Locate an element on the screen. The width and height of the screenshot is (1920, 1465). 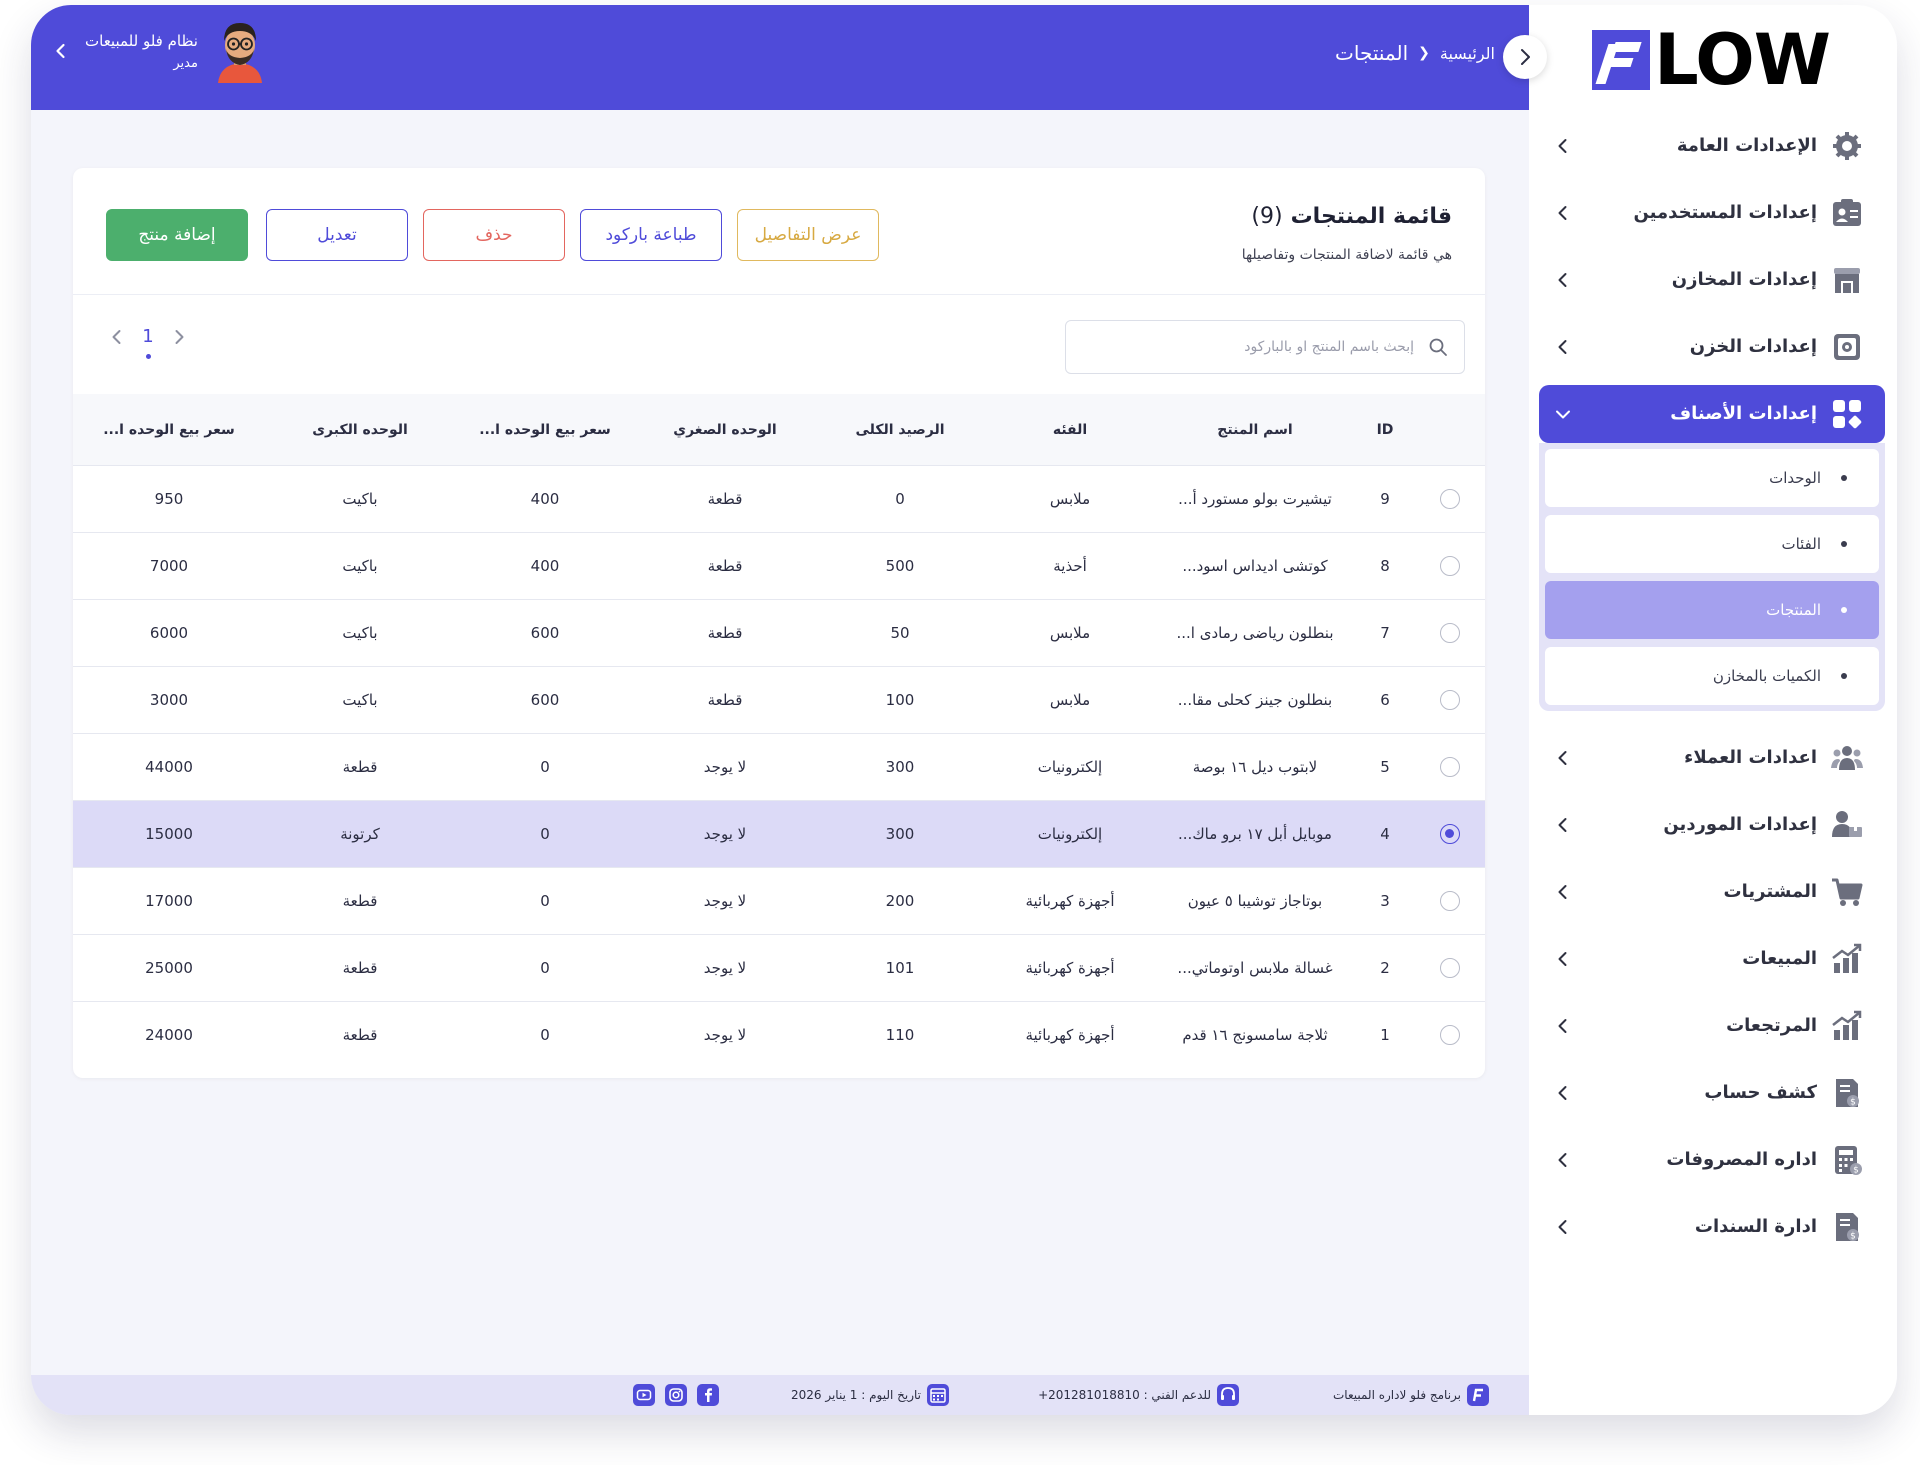
user-role: مدير is located at coordinates (185, 63).